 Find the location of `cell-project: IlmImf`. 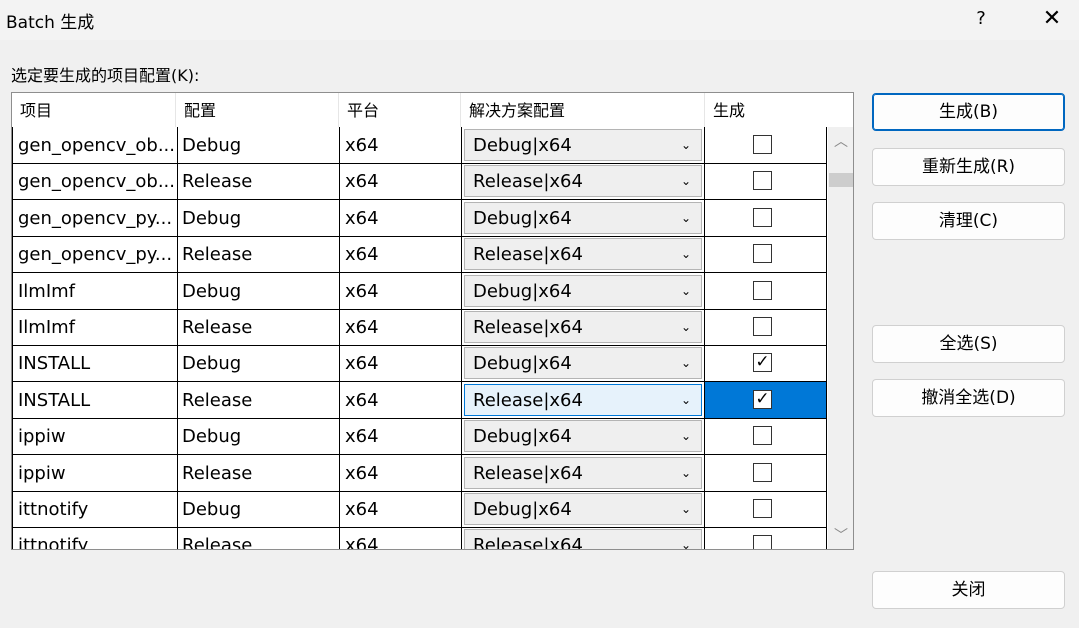

cell-project: IlmImf is located at coordinates (95, 327).